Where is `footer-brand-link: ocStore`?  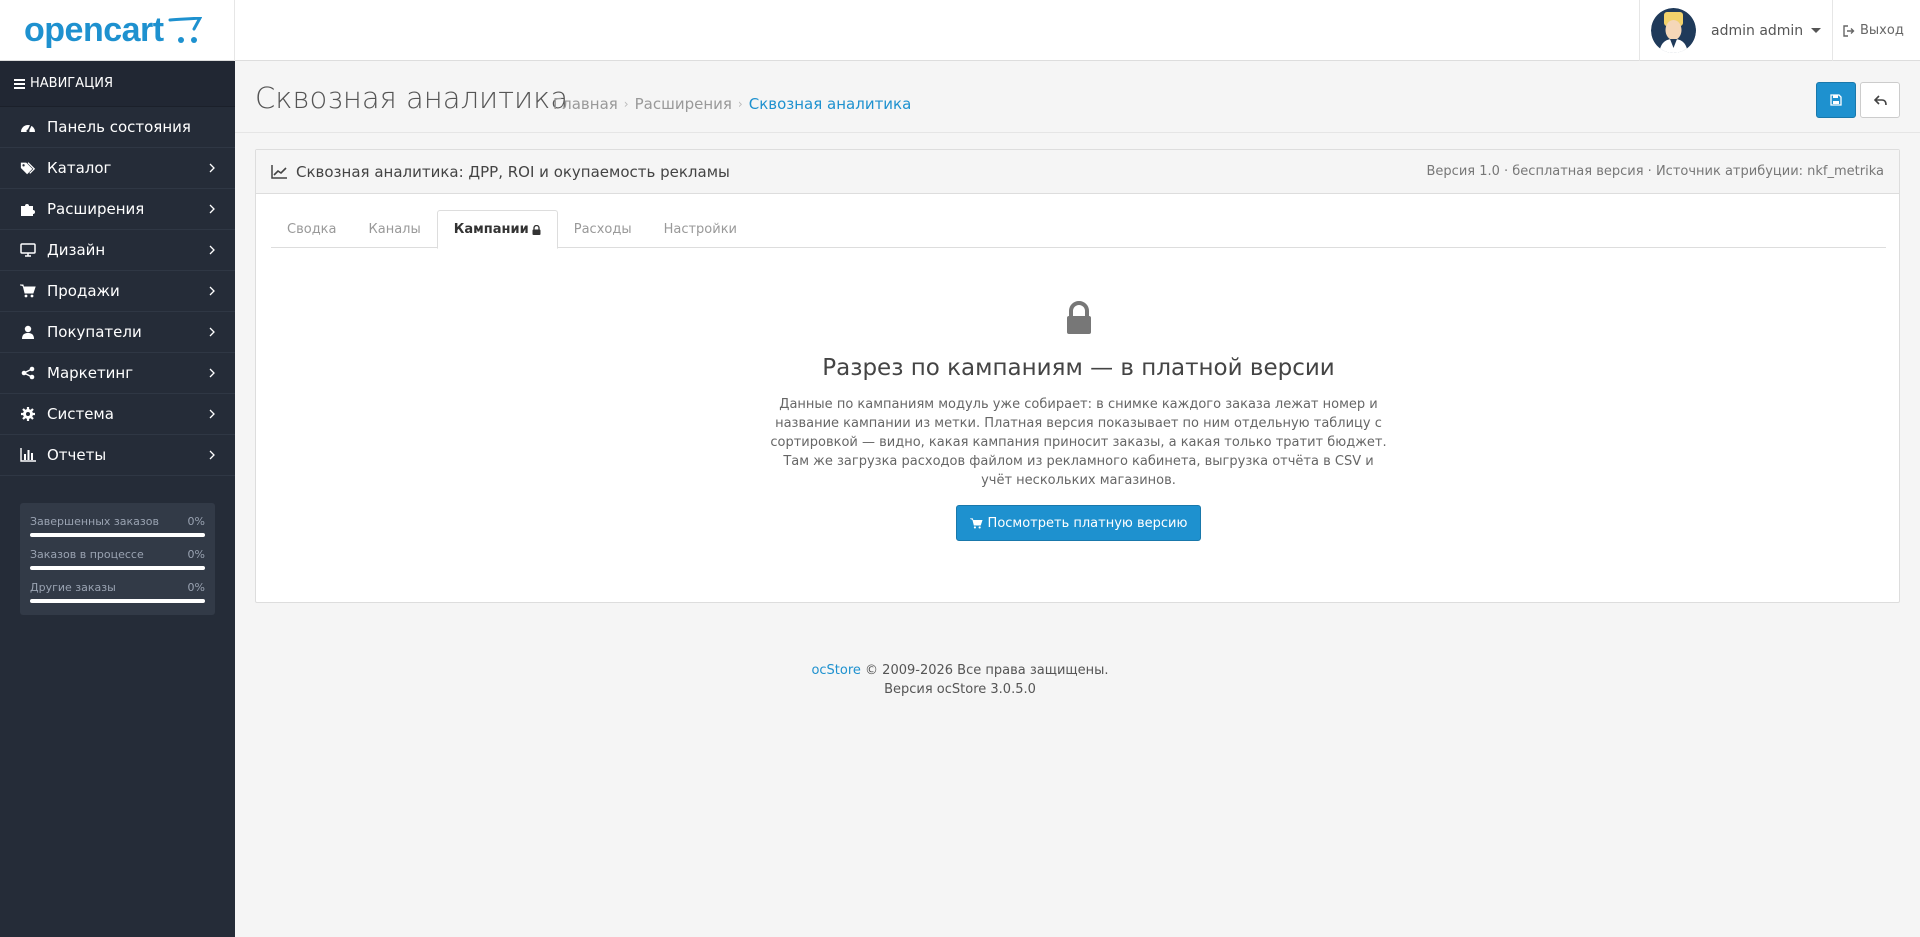
footer-brand-link: ocStore is located at coordinates (835, 670).